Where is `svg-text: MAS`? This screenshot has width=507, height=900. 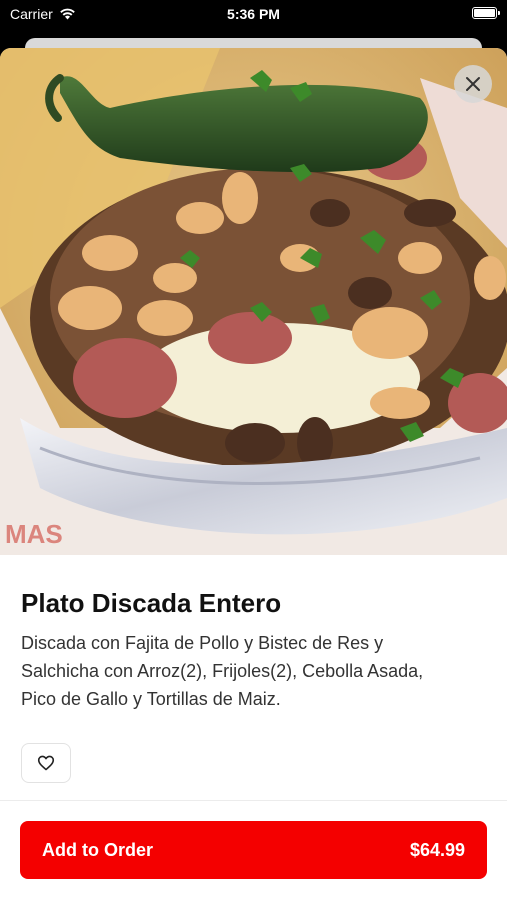 svg-text: MAS is located at coordinates (34, 534).